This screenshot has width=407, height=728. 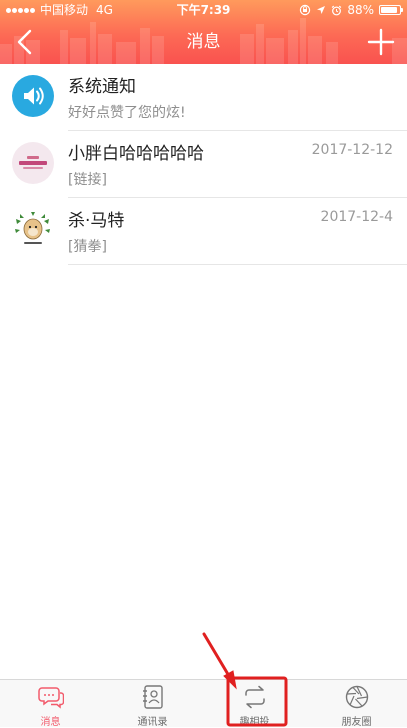 I want to click on tab-moments: 朋友圈, so click(x=356, y=704).